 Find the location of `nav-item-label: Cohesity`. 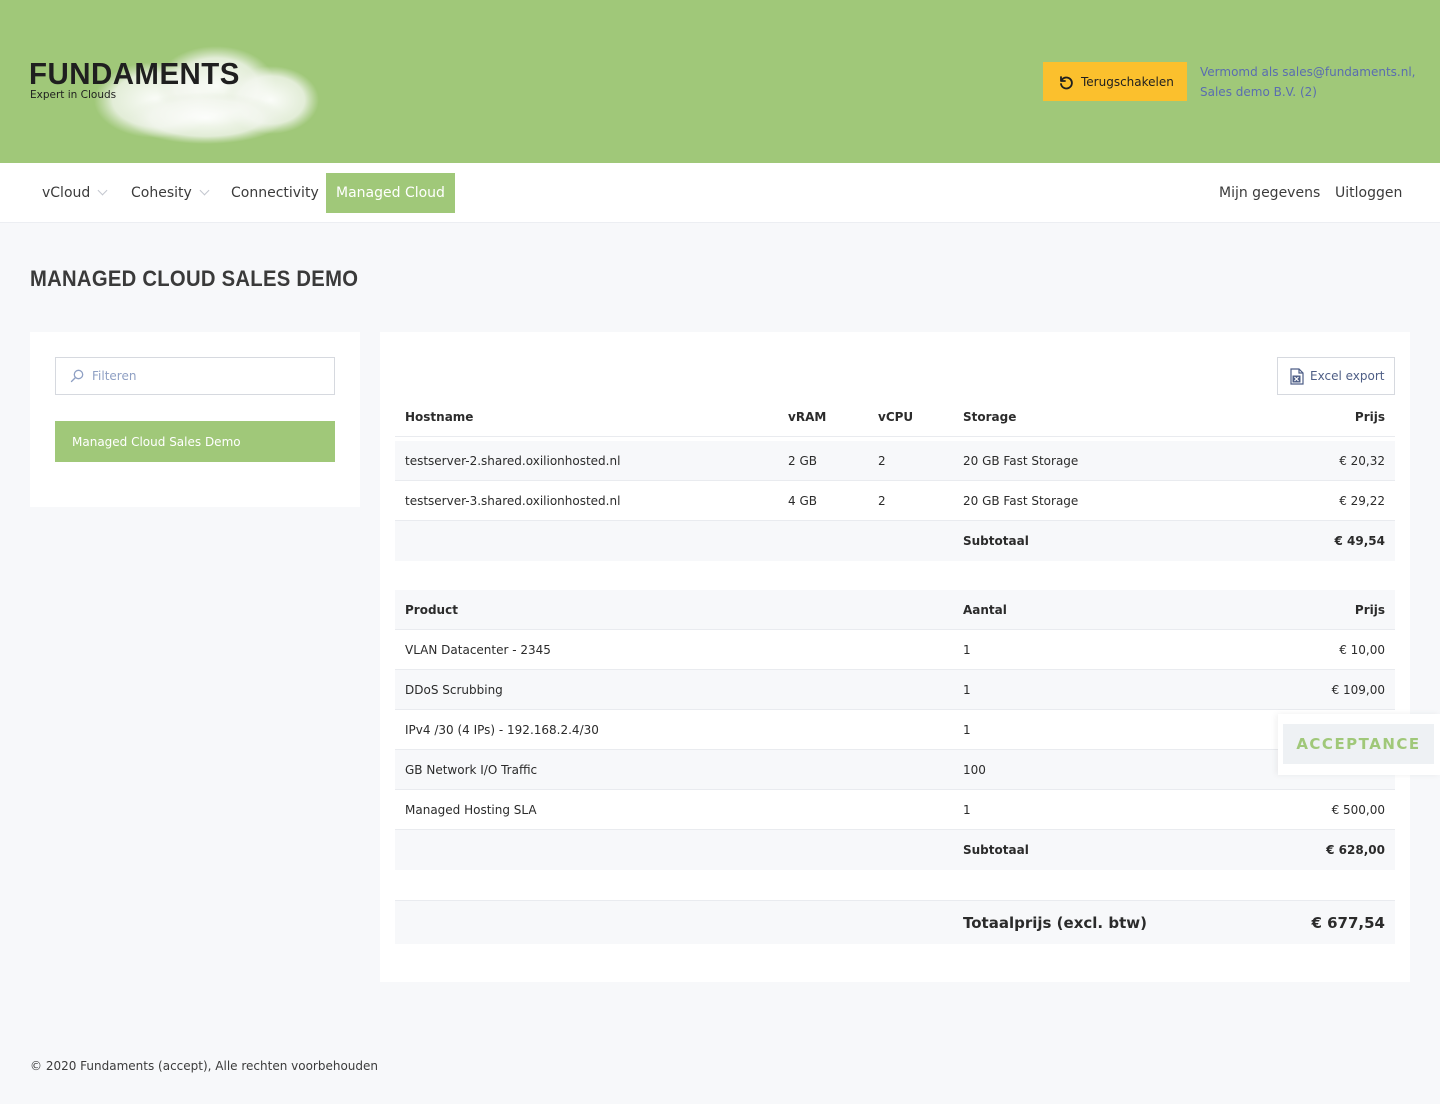

nav-item-label: Cohesity is located at coordinates (161, 193).